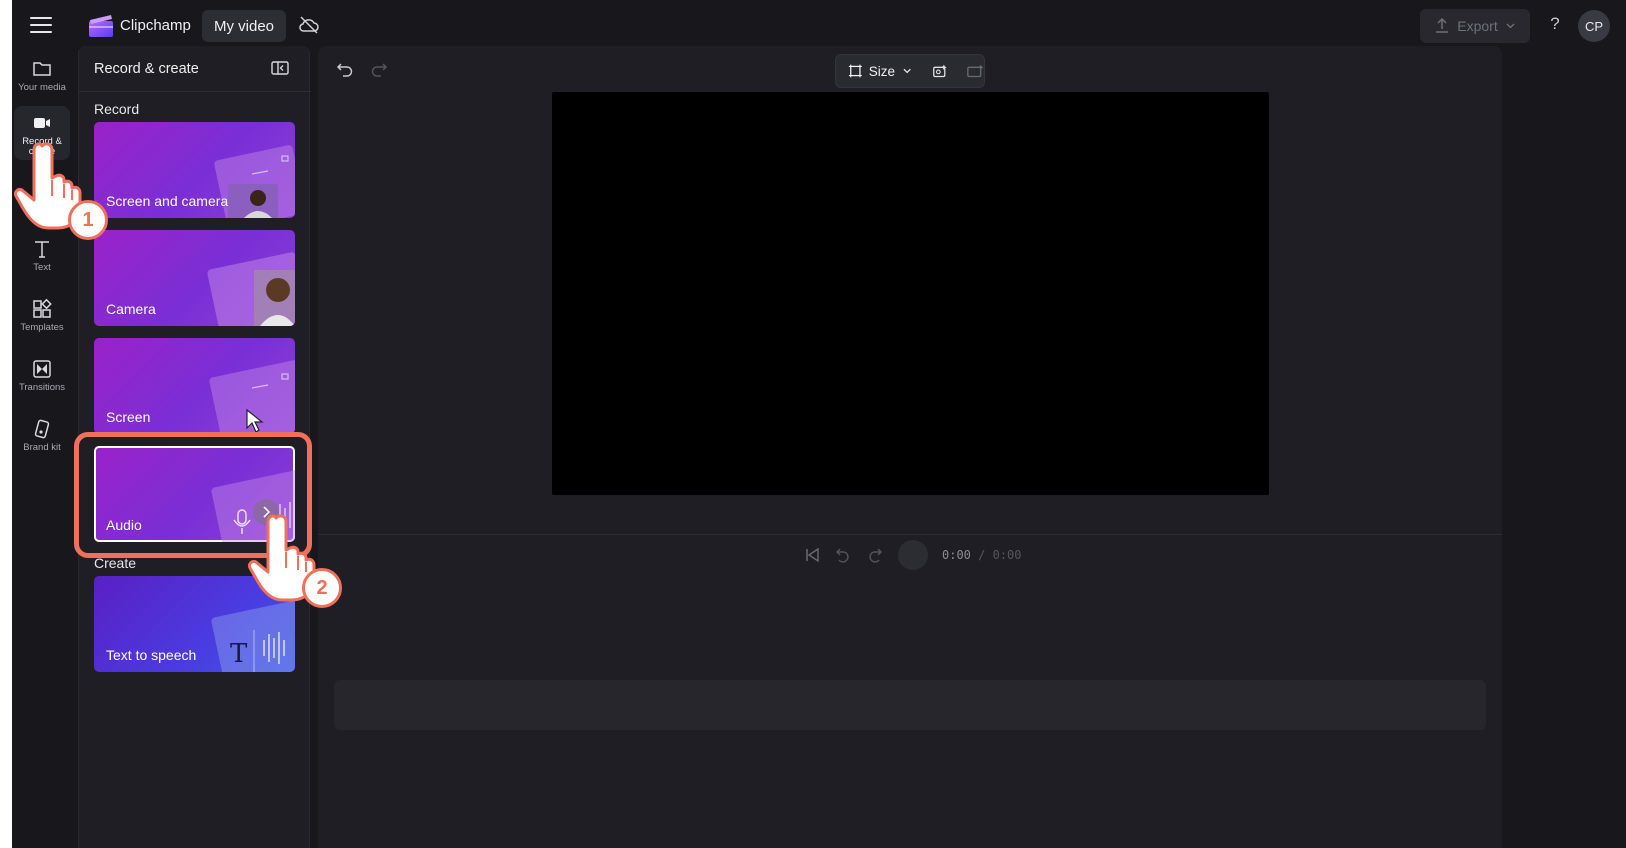  What do you see at coordinates (146, 69) in the screenshot?
I see `panel-title: Record & create` at bounding box center [146, 69].